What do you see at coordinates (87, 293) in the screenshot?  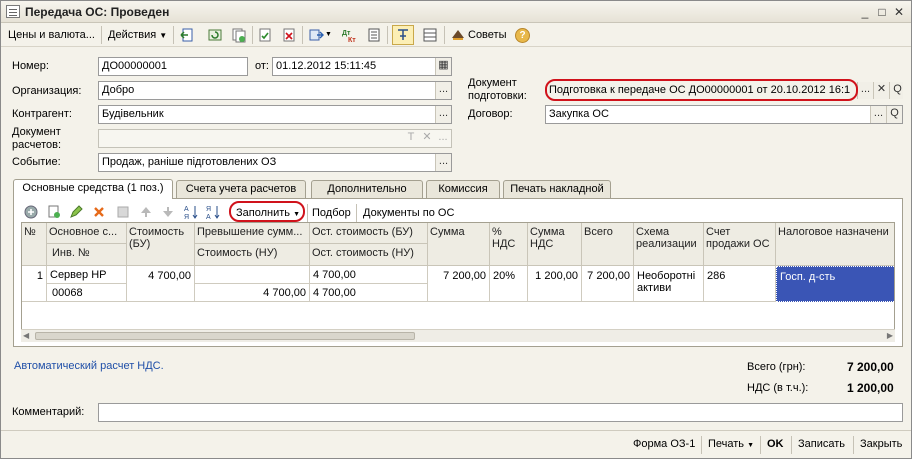 I see `cell-inv: 00068` at bounding box center [87, 293].